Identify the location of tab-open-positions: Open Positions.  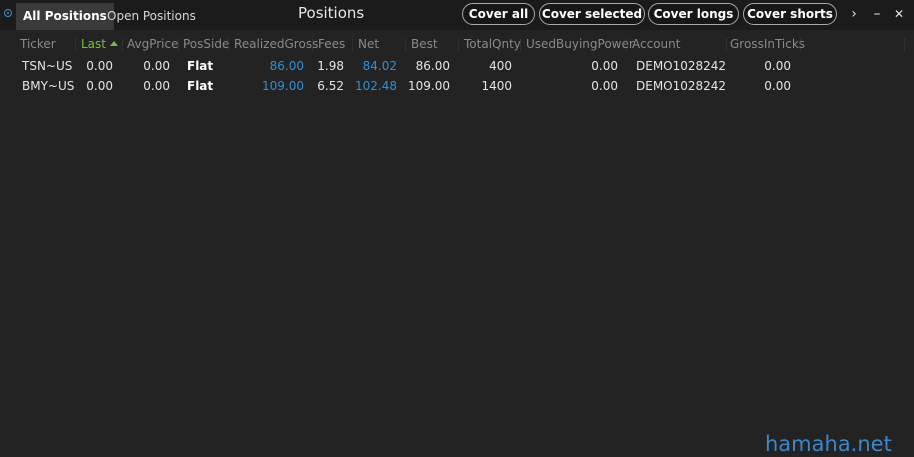
(151, 16).